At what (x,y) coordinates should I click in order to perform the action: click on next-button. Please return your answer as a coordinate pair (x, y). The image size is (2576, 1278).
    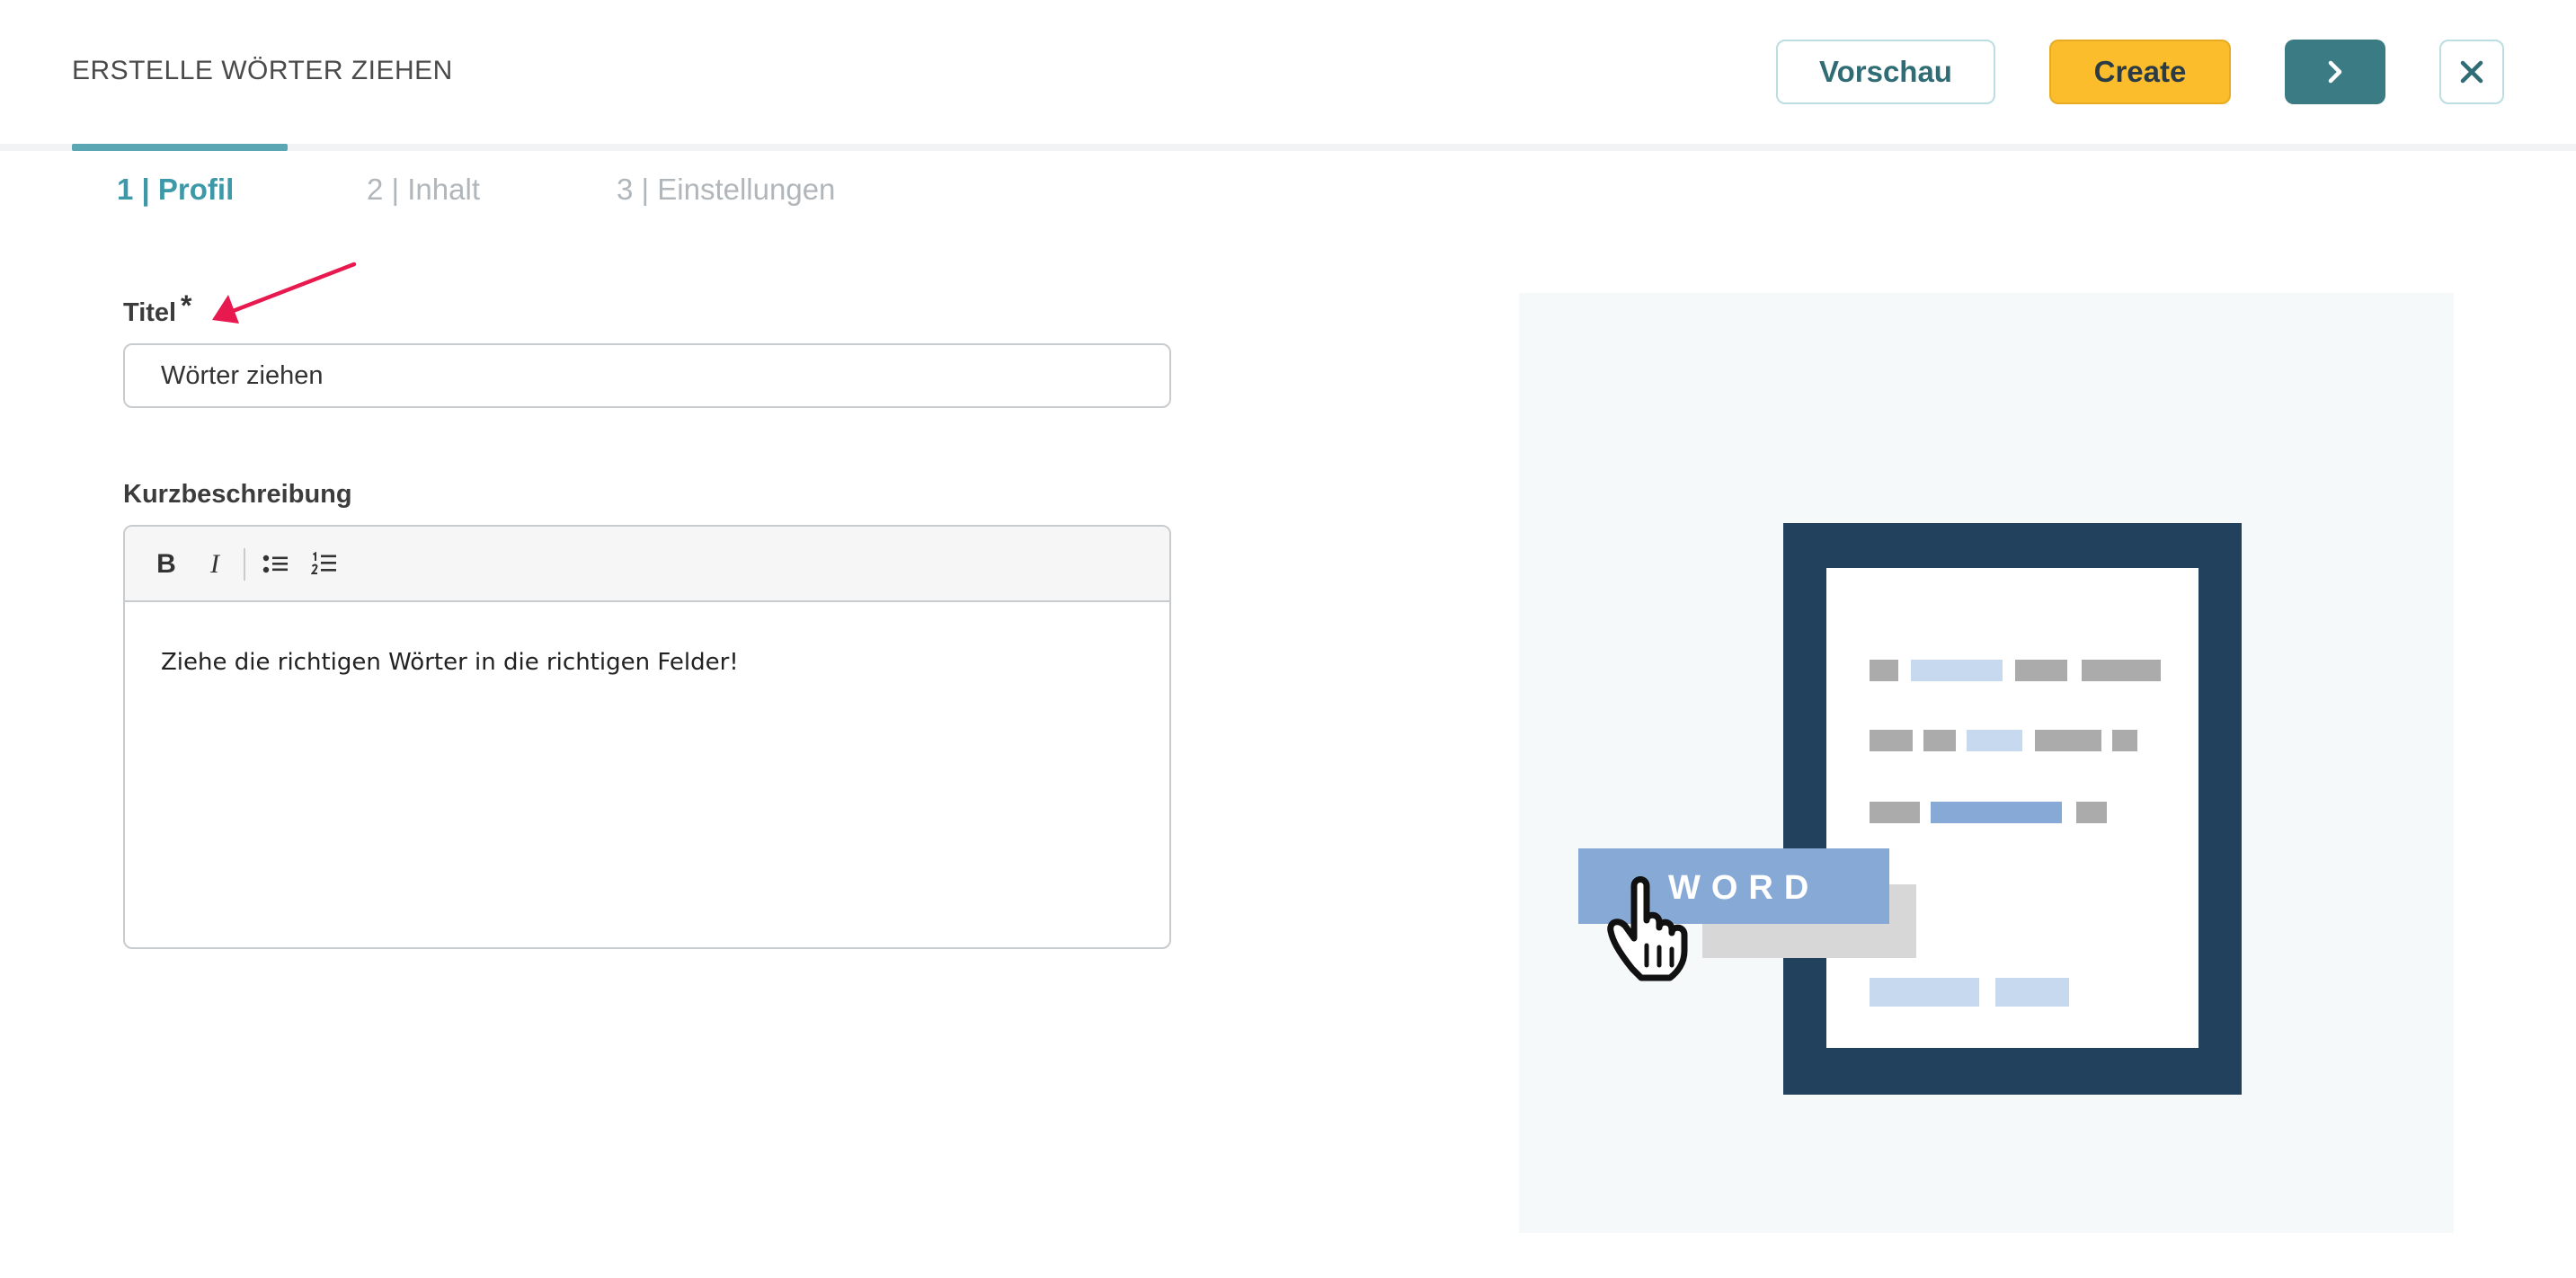
    Looking at the image, I should click on (2335, 72).